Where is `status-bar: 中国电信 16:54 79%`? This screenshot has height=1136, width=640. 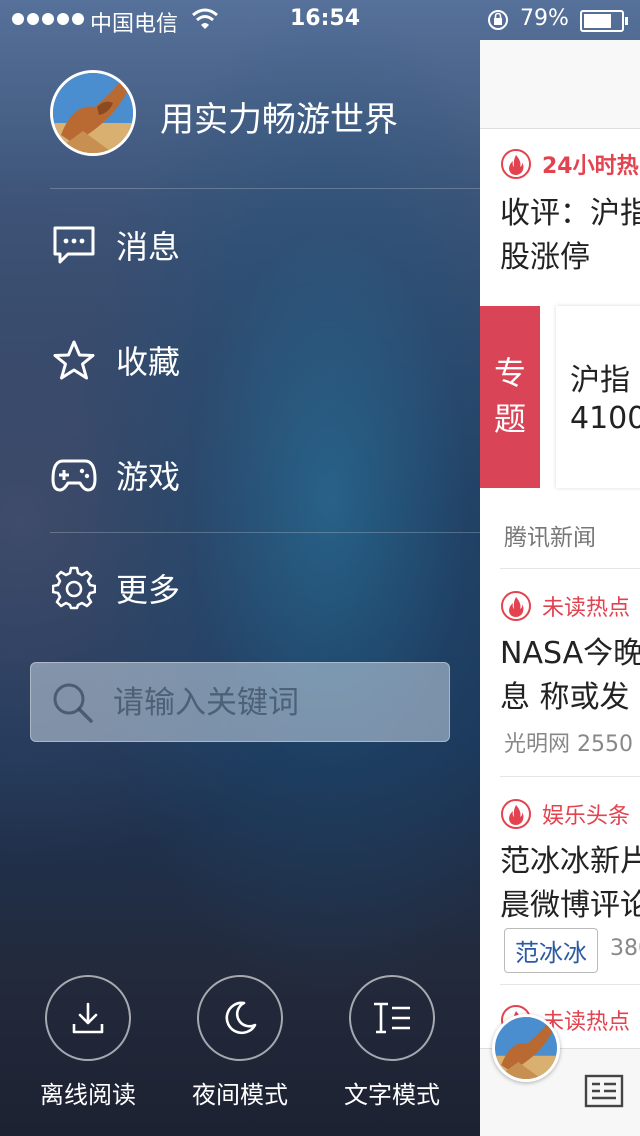
status-bar: 中国电信 16:54 79% is located at coordinates (320, 20).